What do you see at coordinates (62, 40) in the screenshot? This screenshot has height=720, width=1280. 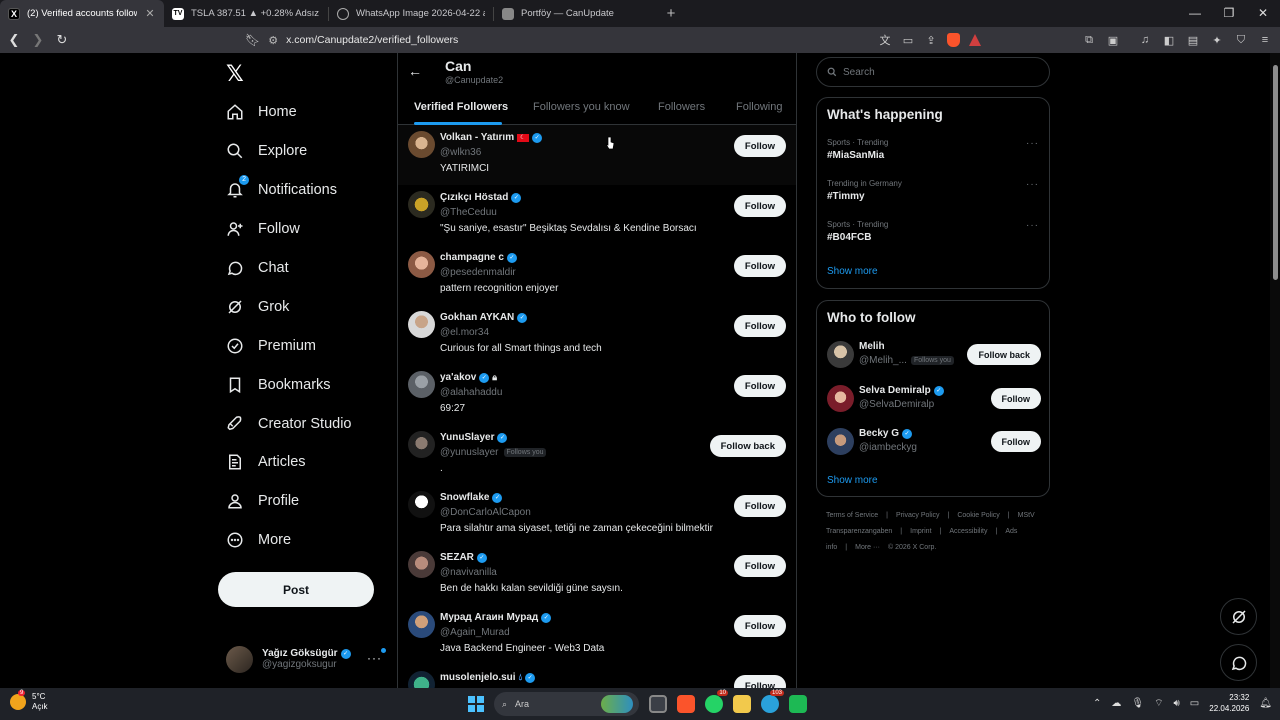 I see `reload-icon: ↻` at bounding box center [62, 40].